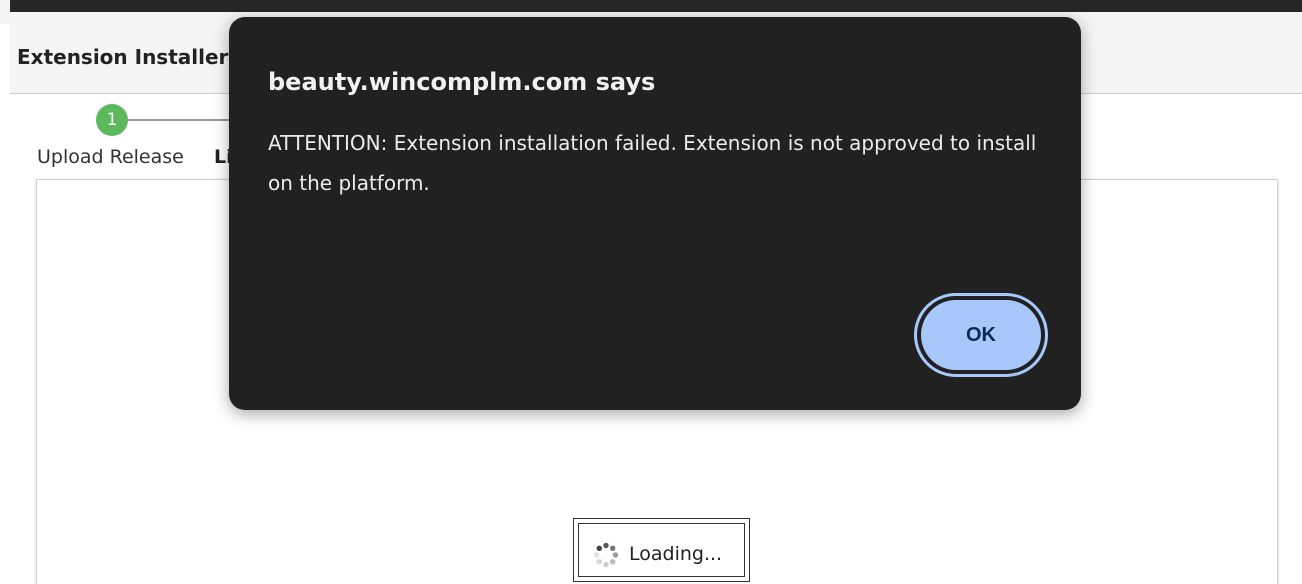  I want to click on dialog-title: beauty.wincomplm.com says, so click(462, 82).